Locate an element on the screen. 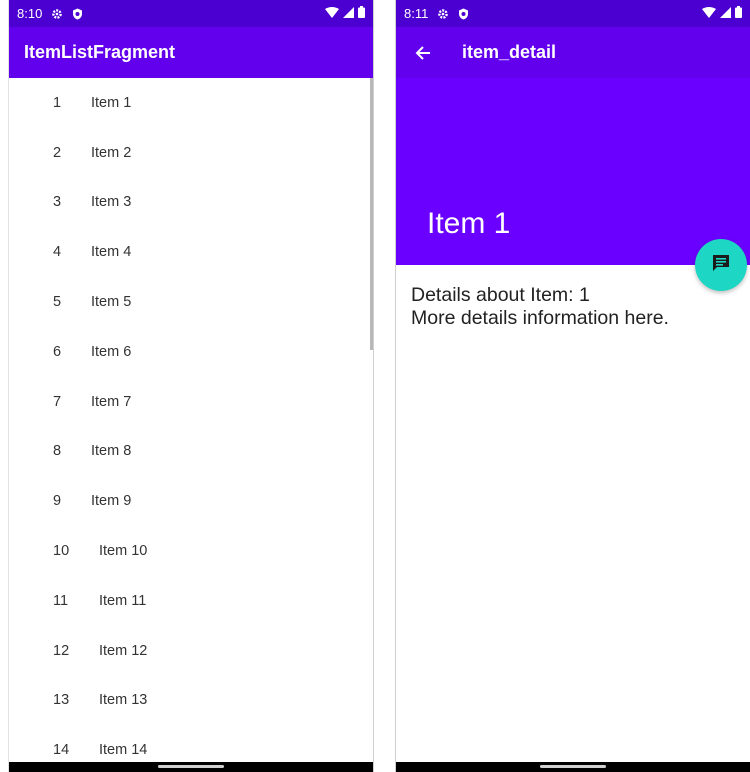 The height and width of the screenshot is (772, 750). details-line-1: Details about Item: 1 is located at coordinates (500, 295).